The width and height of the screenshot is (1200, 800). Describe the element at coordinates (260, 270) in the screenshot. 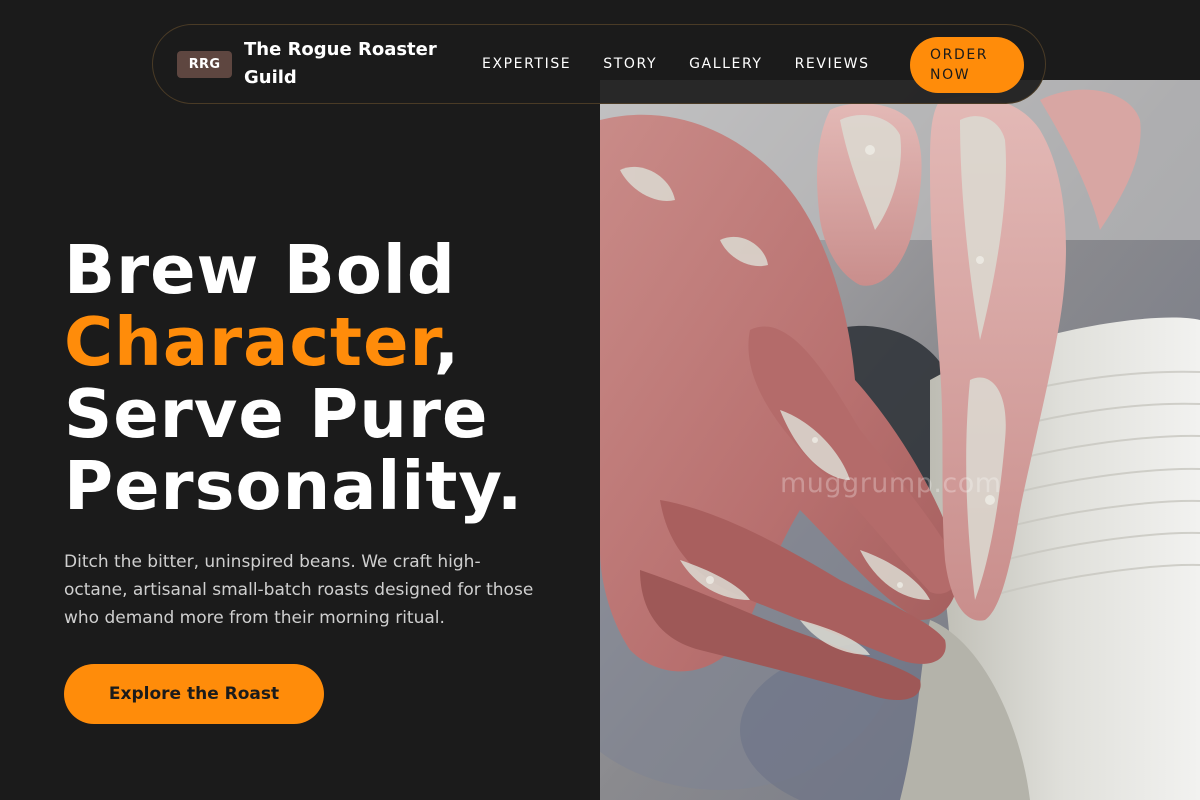

I see `headline-line-1: Brew Bold` at that location.